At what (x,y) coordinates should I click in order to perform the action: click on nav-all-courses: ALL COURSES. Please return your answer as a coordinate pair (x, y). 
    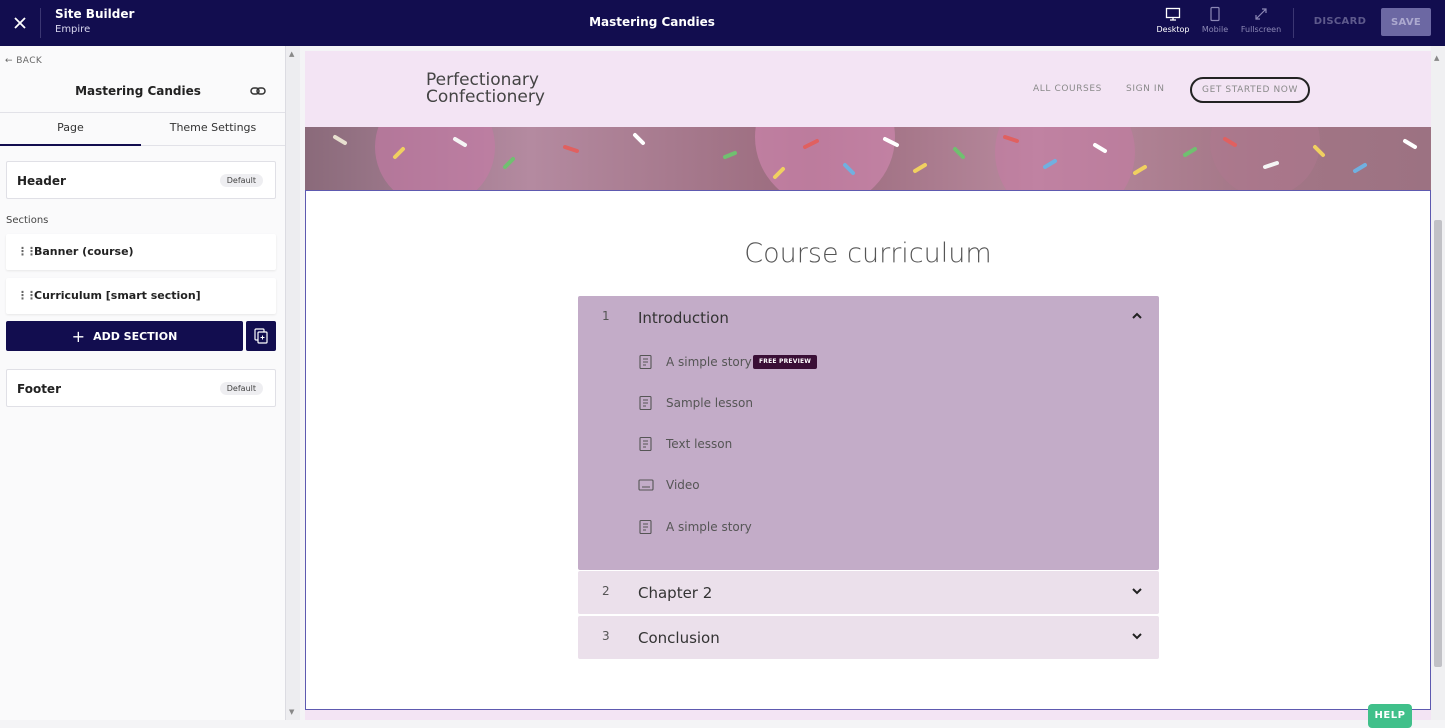
    Looking at the image, I should click on (1067, 89).